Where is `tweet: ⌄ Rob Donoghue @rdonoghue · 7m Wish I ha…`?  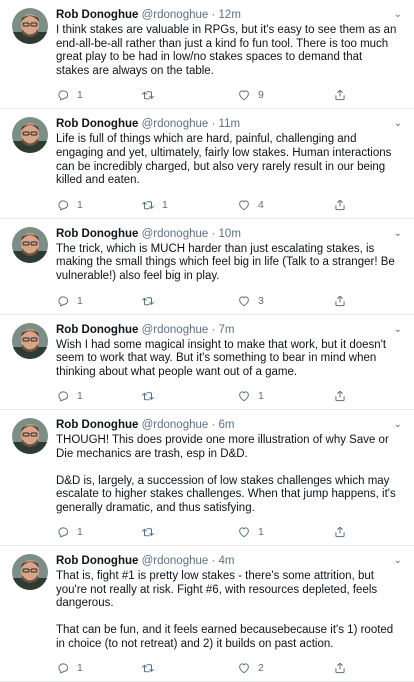
tweet: ⌄ Rob Donoghue @rdonoghue · 7m Wish I ha… is located at coordinates (207, 363).